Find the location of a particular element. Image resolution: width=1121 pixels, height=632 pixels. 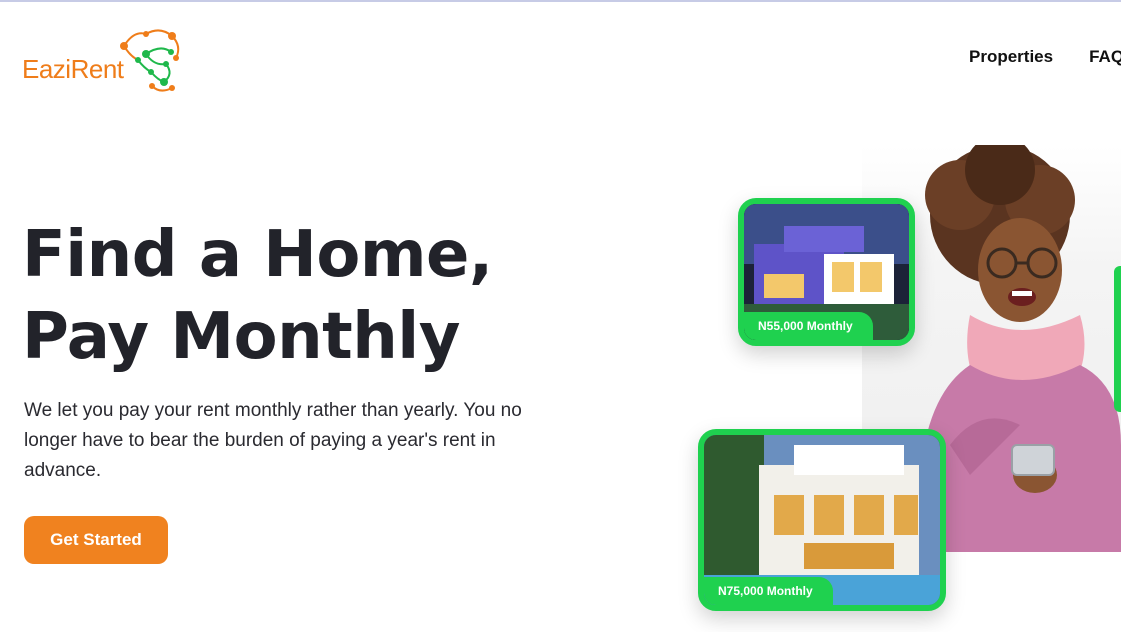

brand-logo: EaziRent is located at coordinates (107, 59).